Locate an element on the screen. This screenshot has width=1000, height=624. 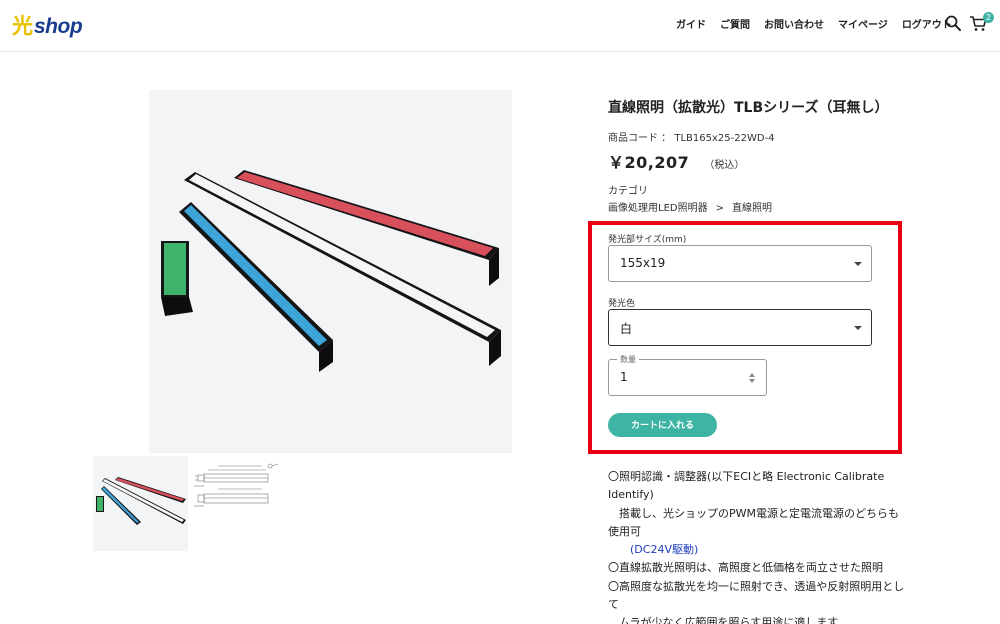
product-code-row: 商品コード ： TLB165x25-22WD-4 is located at coordinates (691, 136).